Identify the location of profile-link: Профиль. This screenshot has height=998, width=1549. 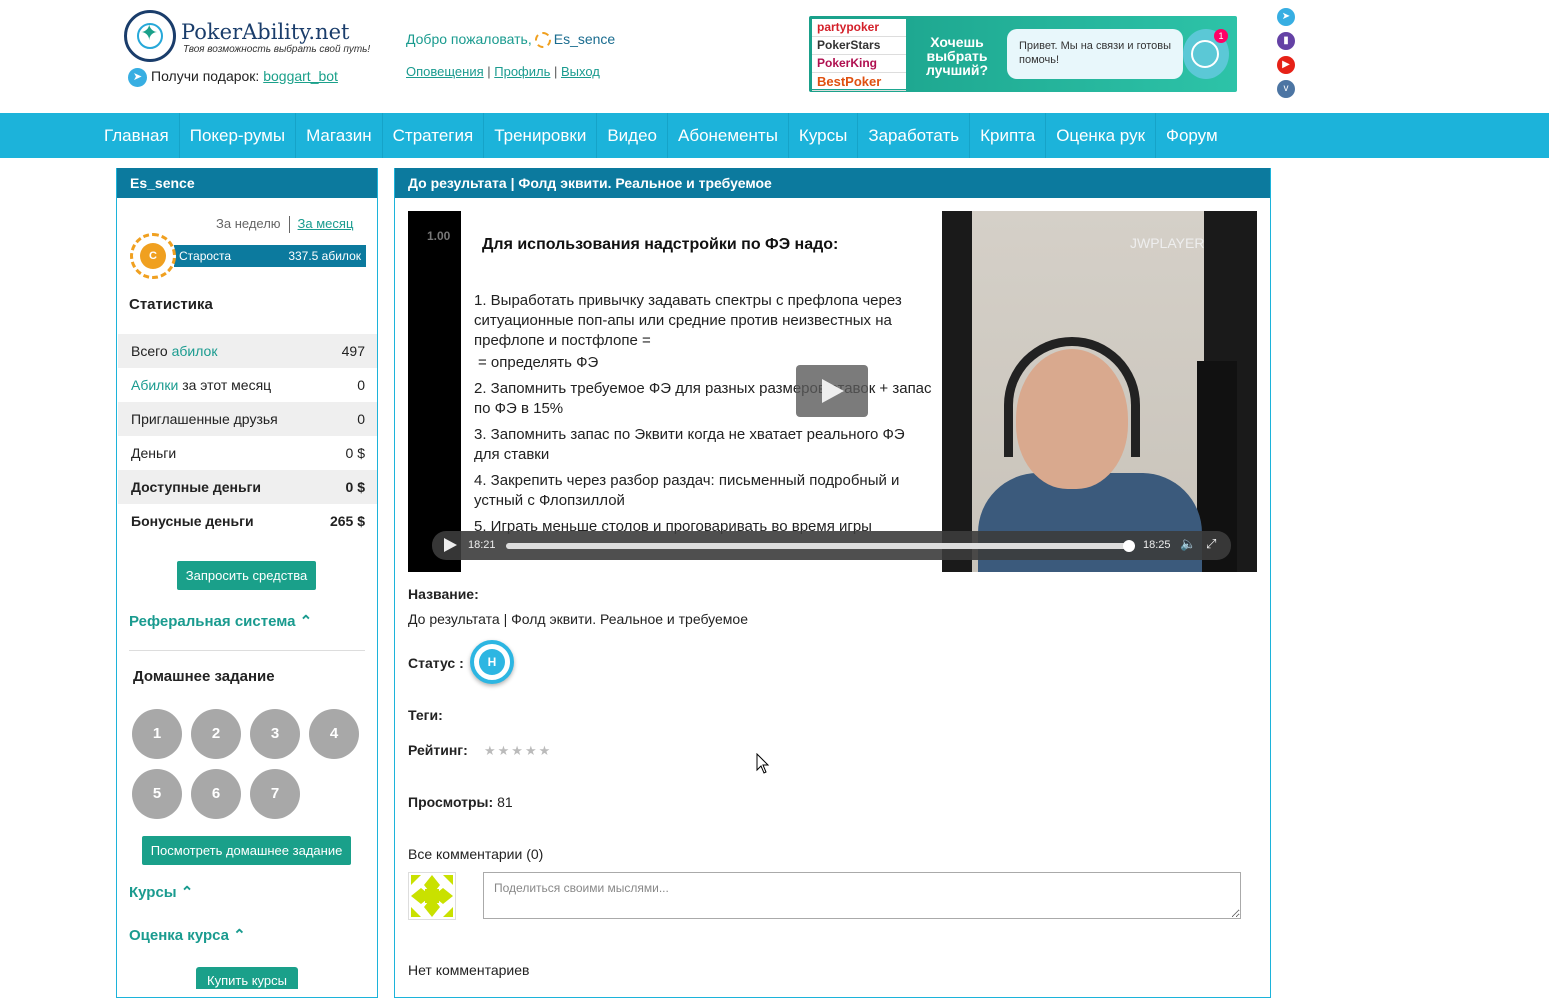
(522, 71).